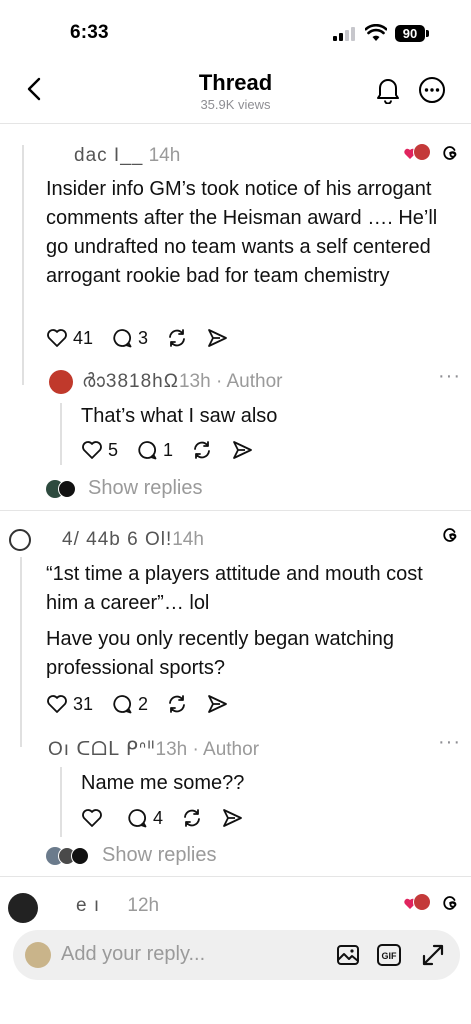 The image size is (471, 1024). Describe the element at coordinates (143, 905) in the screenshot. I see `timestamp: 12h` at that location.